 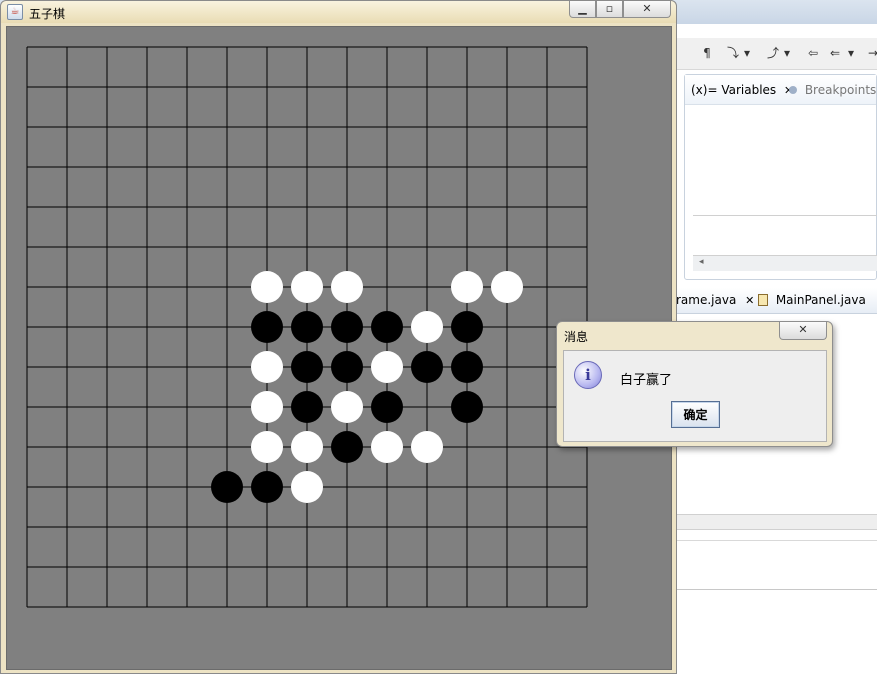 I want to click on maximize-icon: ▫, so click(x=609, y=8).